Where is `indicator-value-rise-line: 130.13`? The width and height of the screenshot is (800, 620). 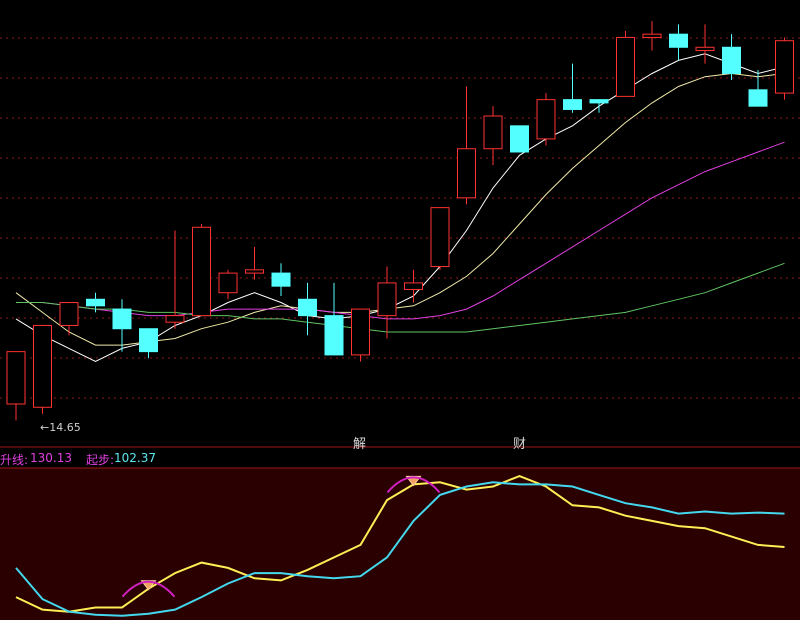 indicator-value-rise-line: 130.13 is located at coordinates (51, 458).